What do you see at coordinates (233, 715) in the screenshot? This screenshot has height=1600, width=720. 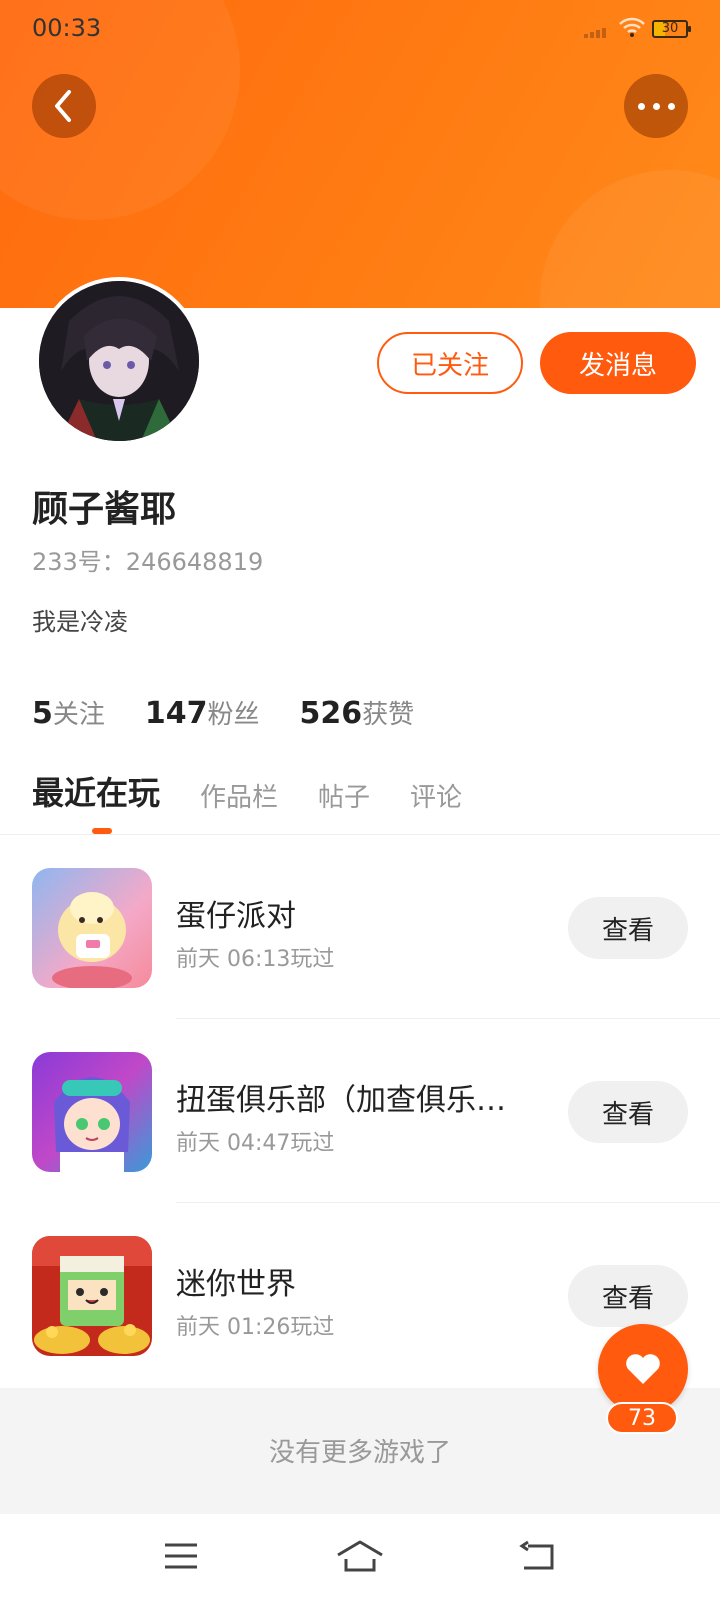 I see `stat-label: 粉丝` at bounding box center [233, 715].